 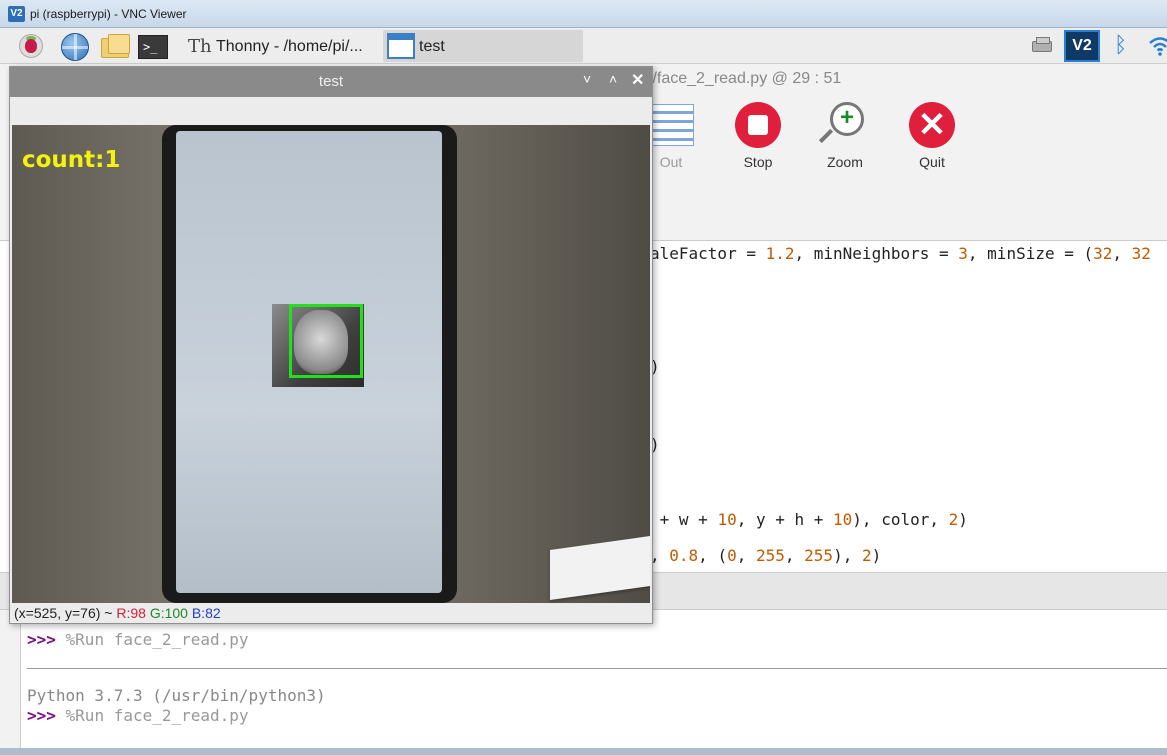 What do you see at coordinates (741, 78) in the screenshot?
I see `thonny-title: ct/face_2_read.py @ 29 : 51` at bounding box center [741, 78].